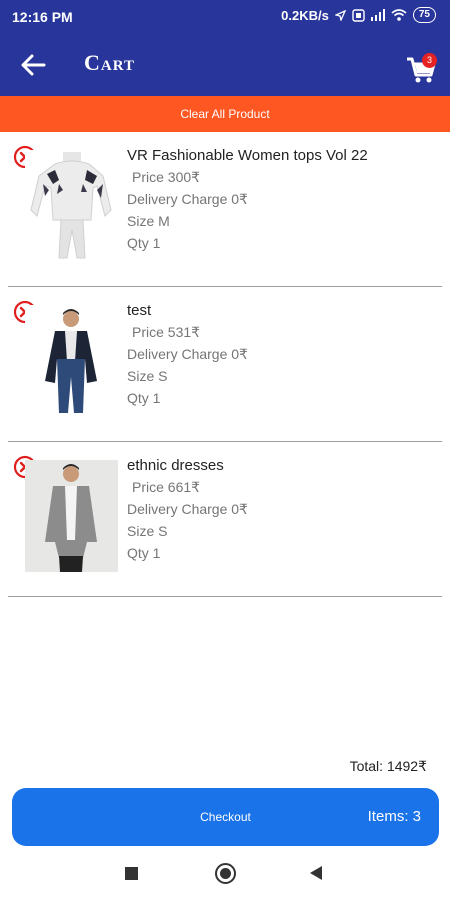  I want to click on product-size: Size M, so click(148, 221).